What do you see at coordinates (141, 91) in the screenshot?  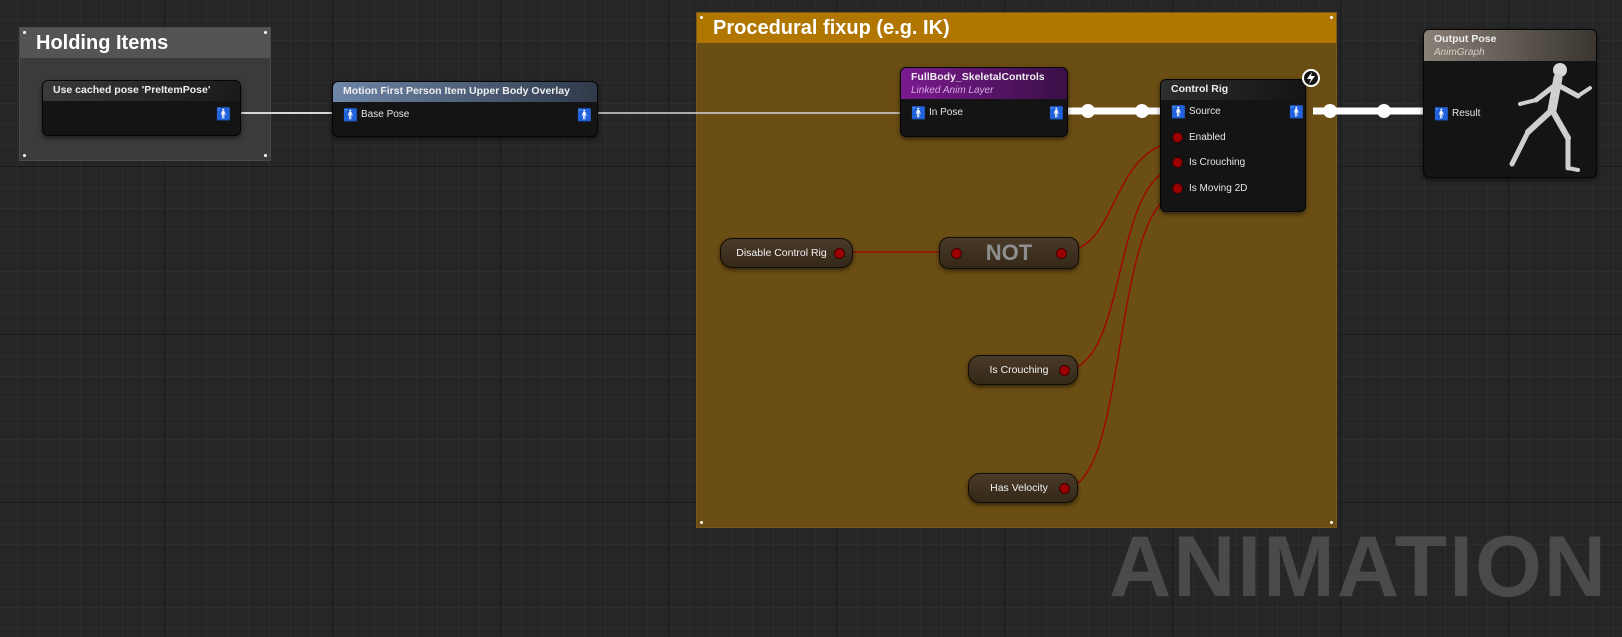 I see `cached-pose-title: Use cached pose 'PreItemPose'` at bounding box center [141, 91].